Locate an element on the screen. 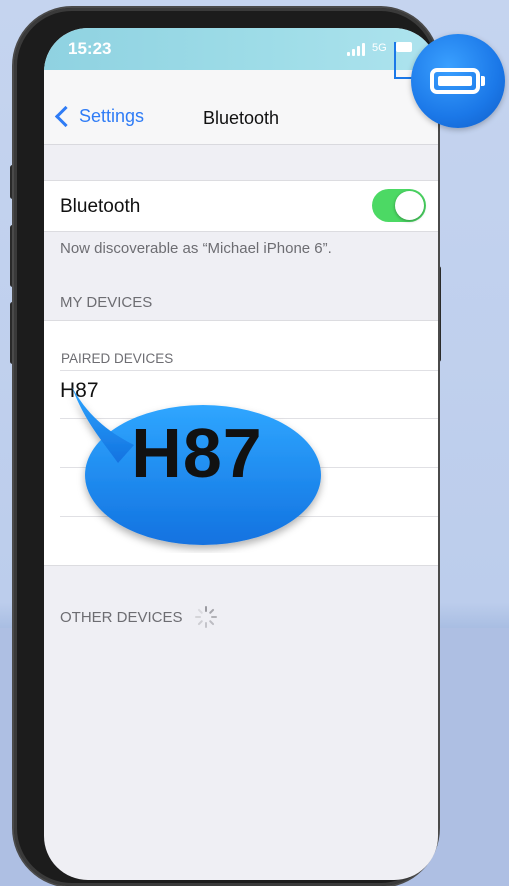 Image resolution: width=509 pixels, height=886 pixels. battery-tip is located at coordinates (483, 81).